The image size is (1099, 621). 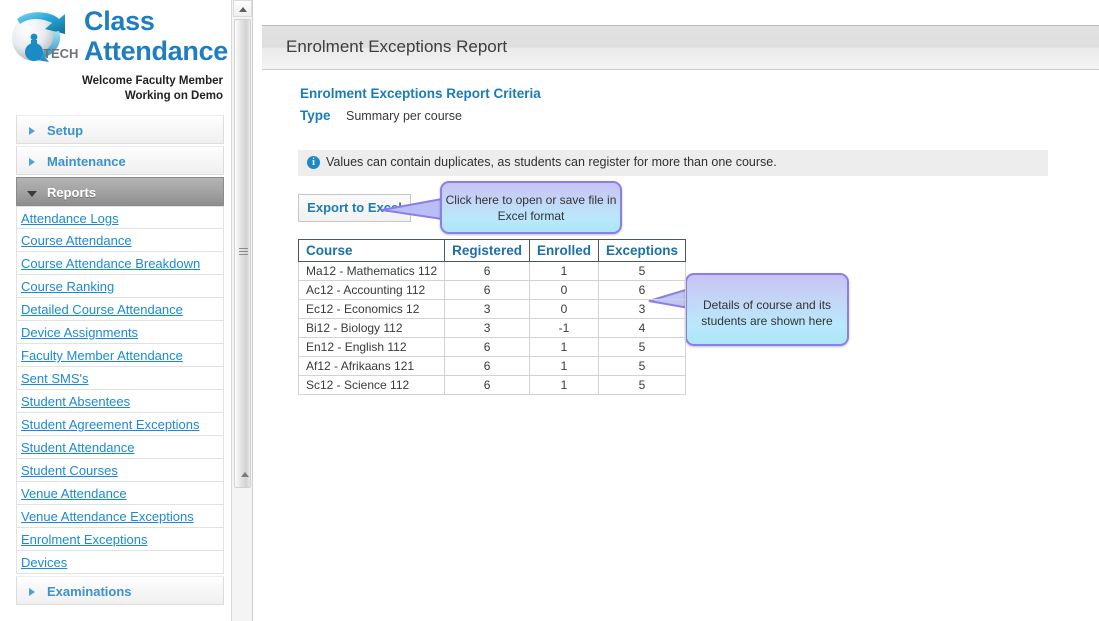 I want to click on sidebar-item-course-ranking: Course Ranking, so click(x=120, y=286).